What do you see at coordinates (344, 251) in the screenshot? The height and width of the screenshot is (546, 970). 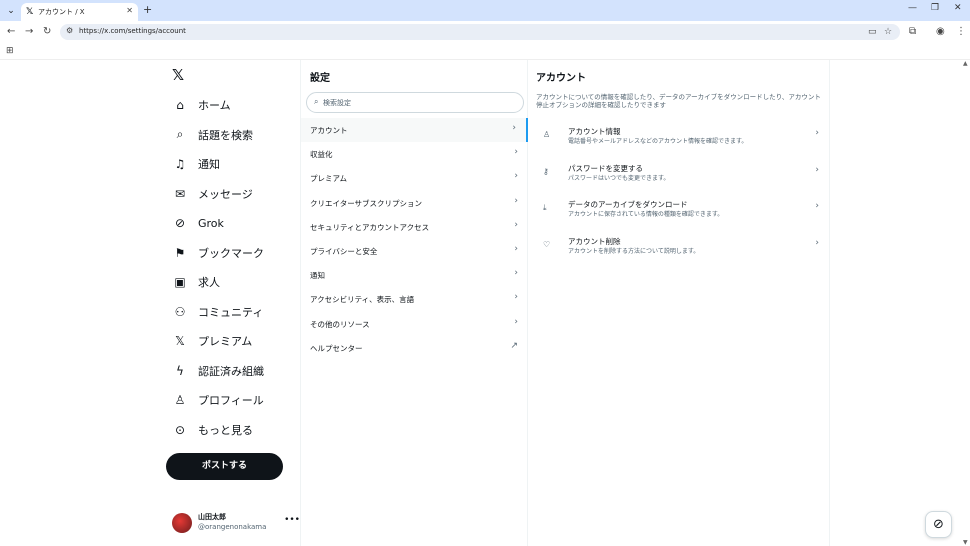 I see `settings-item-label: プライバシーと安全` at bounding box center [344, 251].